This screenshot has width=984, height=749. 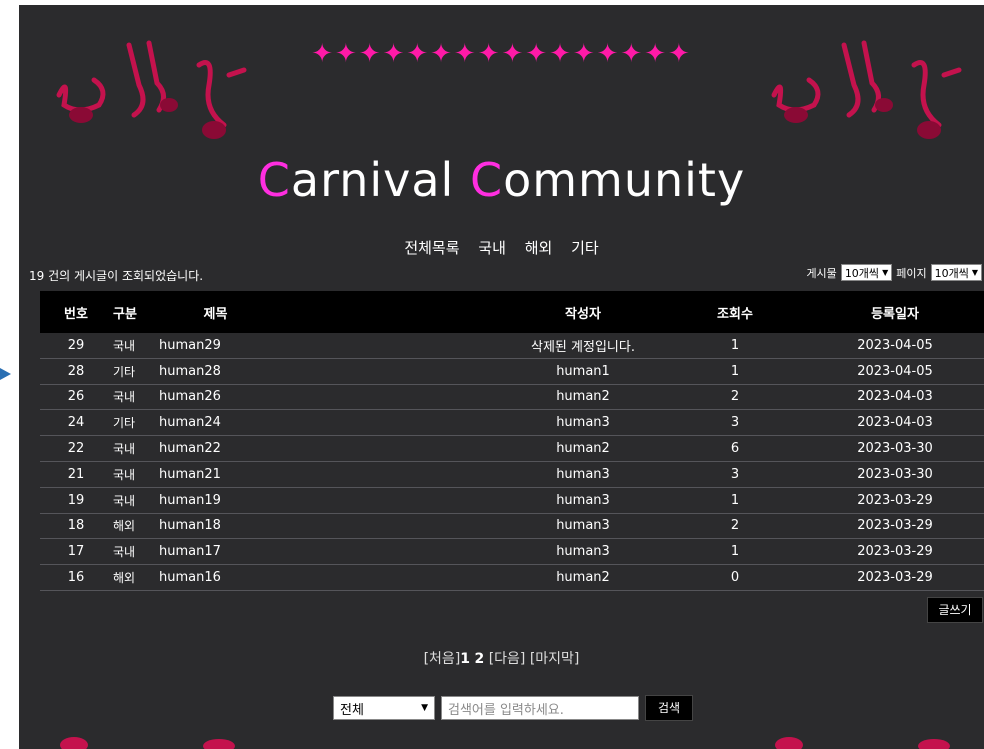 What do you see at coordinates (735, 448) in the screenshot?
I see `row-views: 6` at bounding box center [735, 448].